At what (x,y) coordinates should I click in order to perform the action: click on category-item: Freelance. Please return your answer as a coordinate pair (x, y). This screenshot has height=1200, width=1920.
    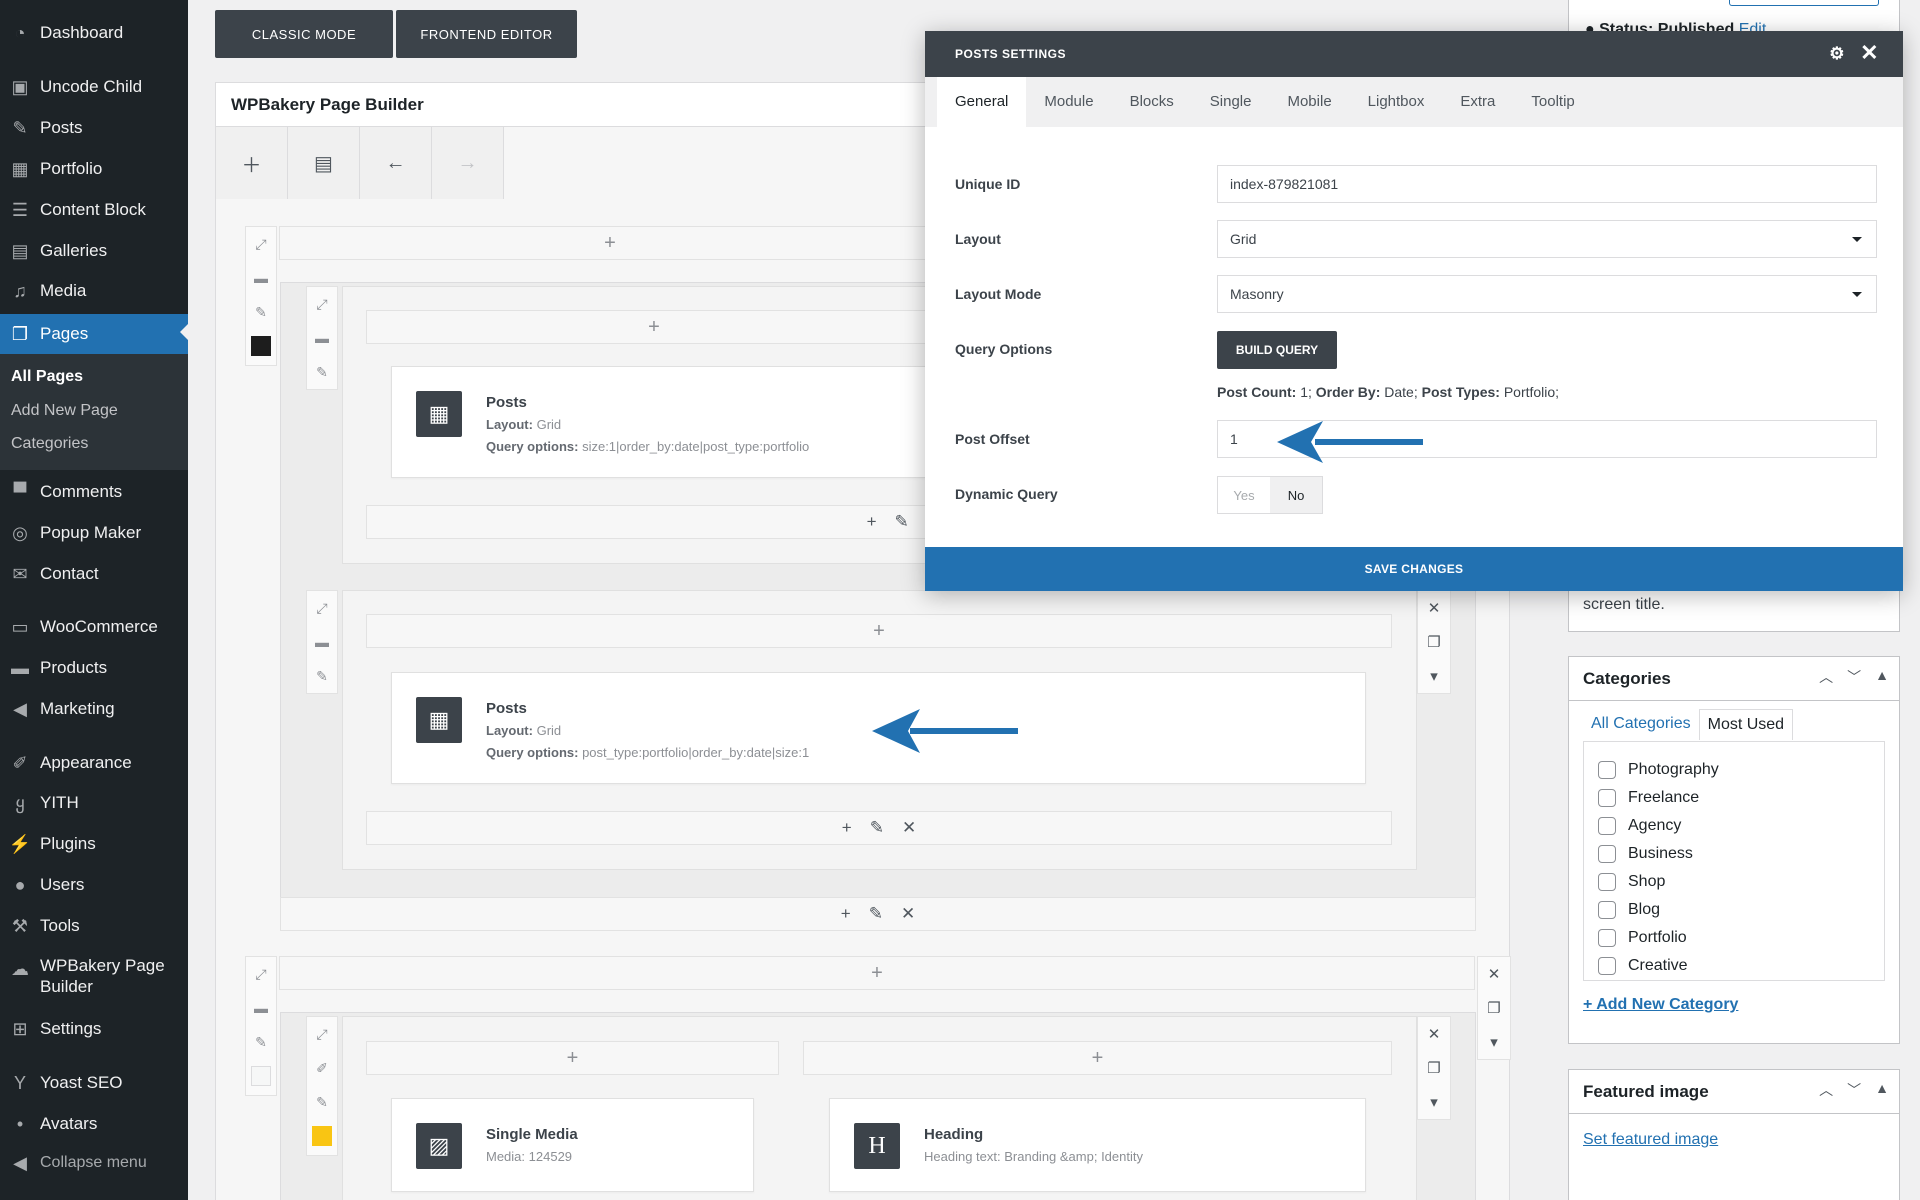
    Looking at the image, I should click on (1734, 798).